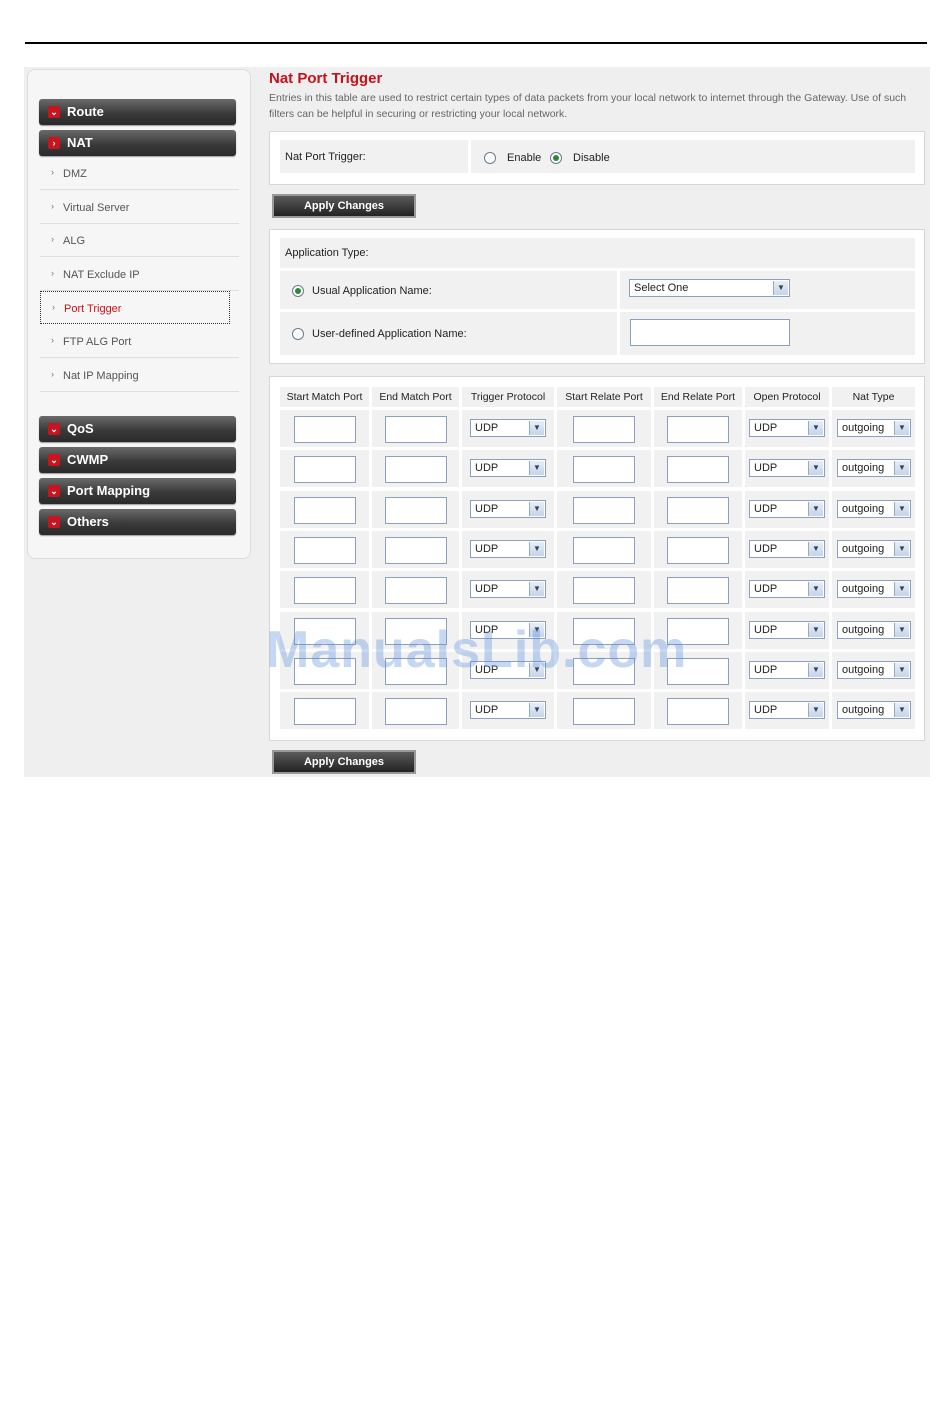  What do you see at coordinates (137, 112) in the screenshot?
I see `menu-route-button: ⌄ Route` at bounding box center [137, 112].